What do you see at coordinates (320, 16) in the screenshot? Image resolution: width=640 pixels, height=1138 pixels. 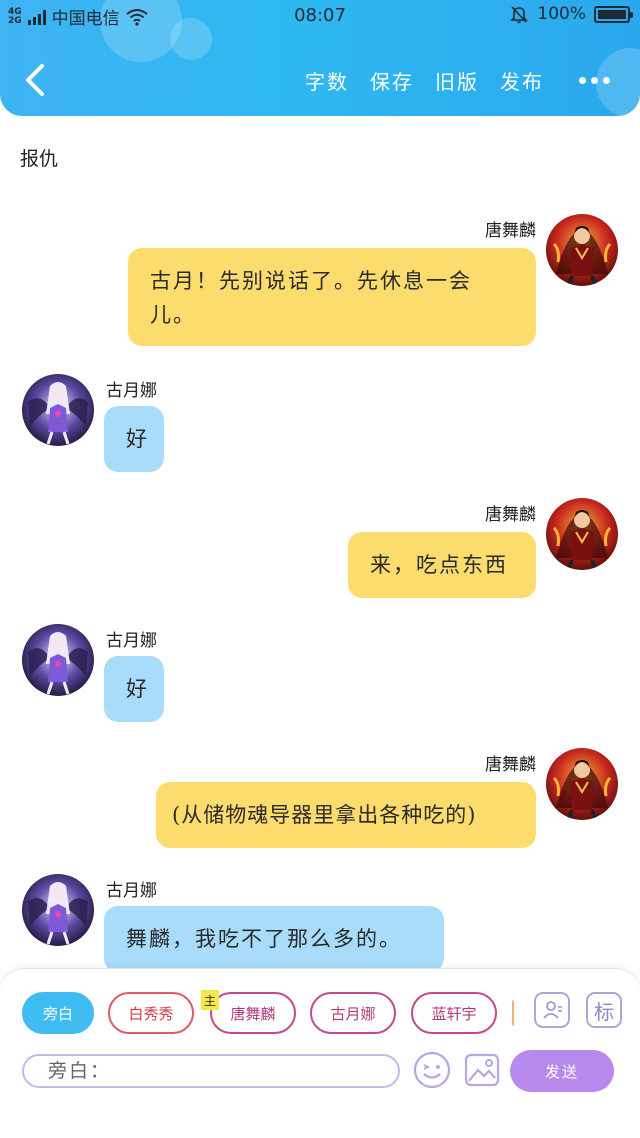 I see `status-bar: 4G 2G 中国电信 08:07 100%` at bounding box center [320, 16].